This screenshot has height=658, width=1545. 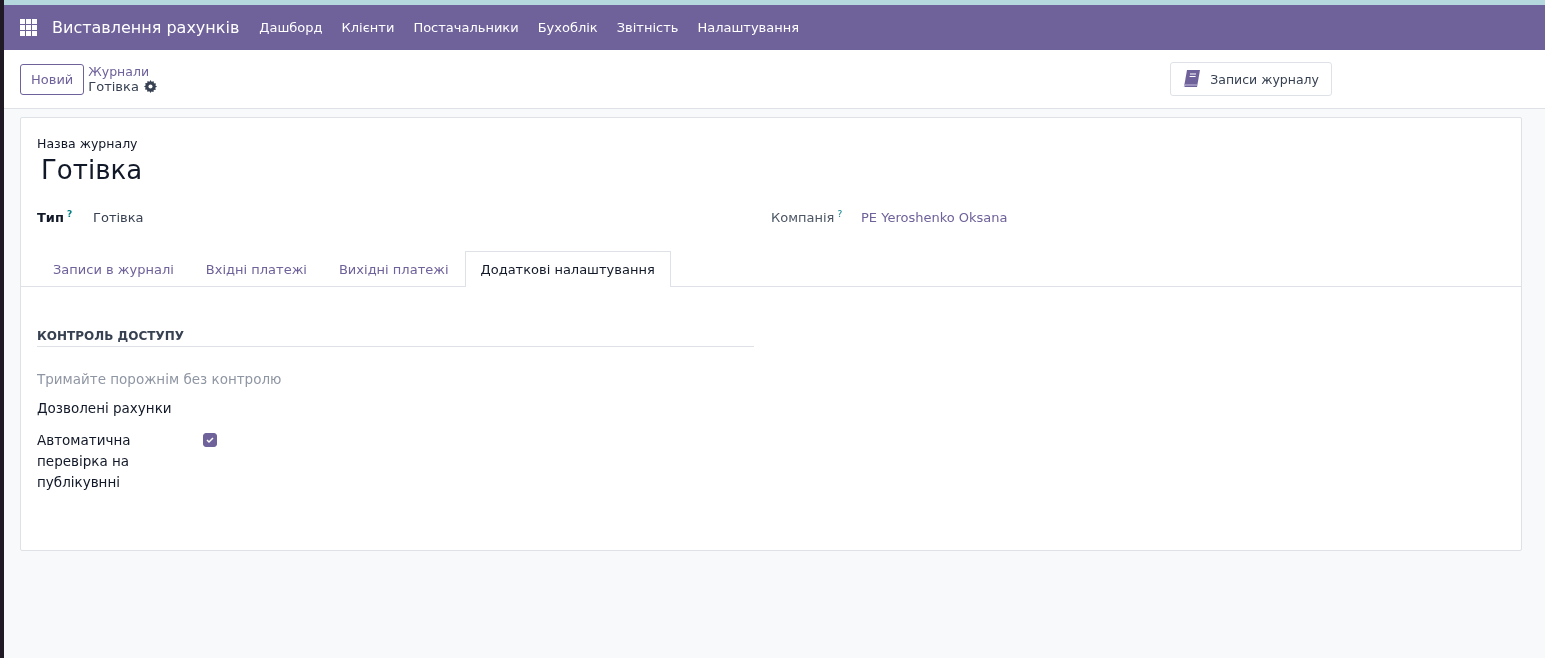 What do you see at coordinates (122, 71) in the screenshot?
I see `breadcrumb-link: Журнали` at bounding box center [122, 71].